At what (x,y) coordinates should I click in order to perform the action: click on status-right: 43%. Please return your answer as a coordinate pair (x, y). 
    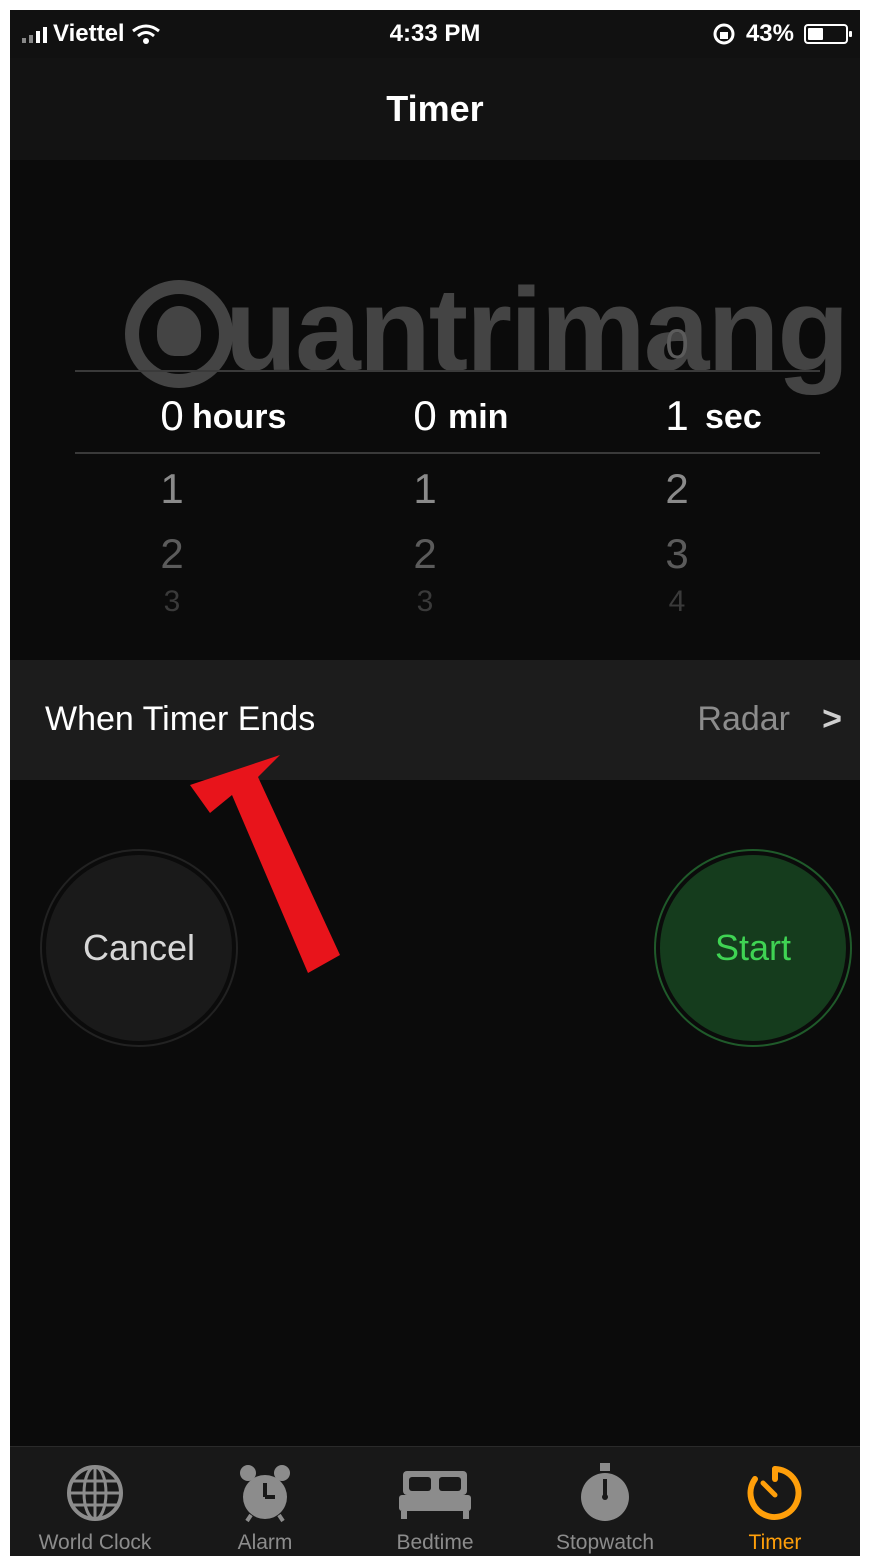
    Looking at the image, I should click on (782, 34).